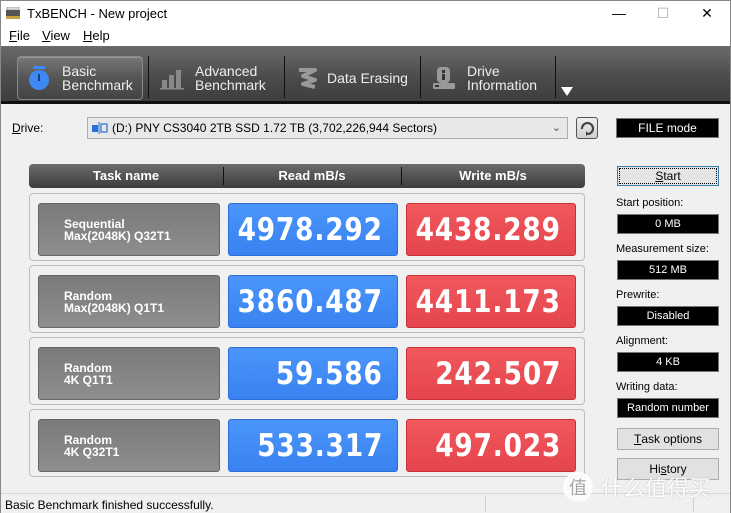 The image size is (731, 513). I want to click on read-value: 4978.292, so click(313, 229).